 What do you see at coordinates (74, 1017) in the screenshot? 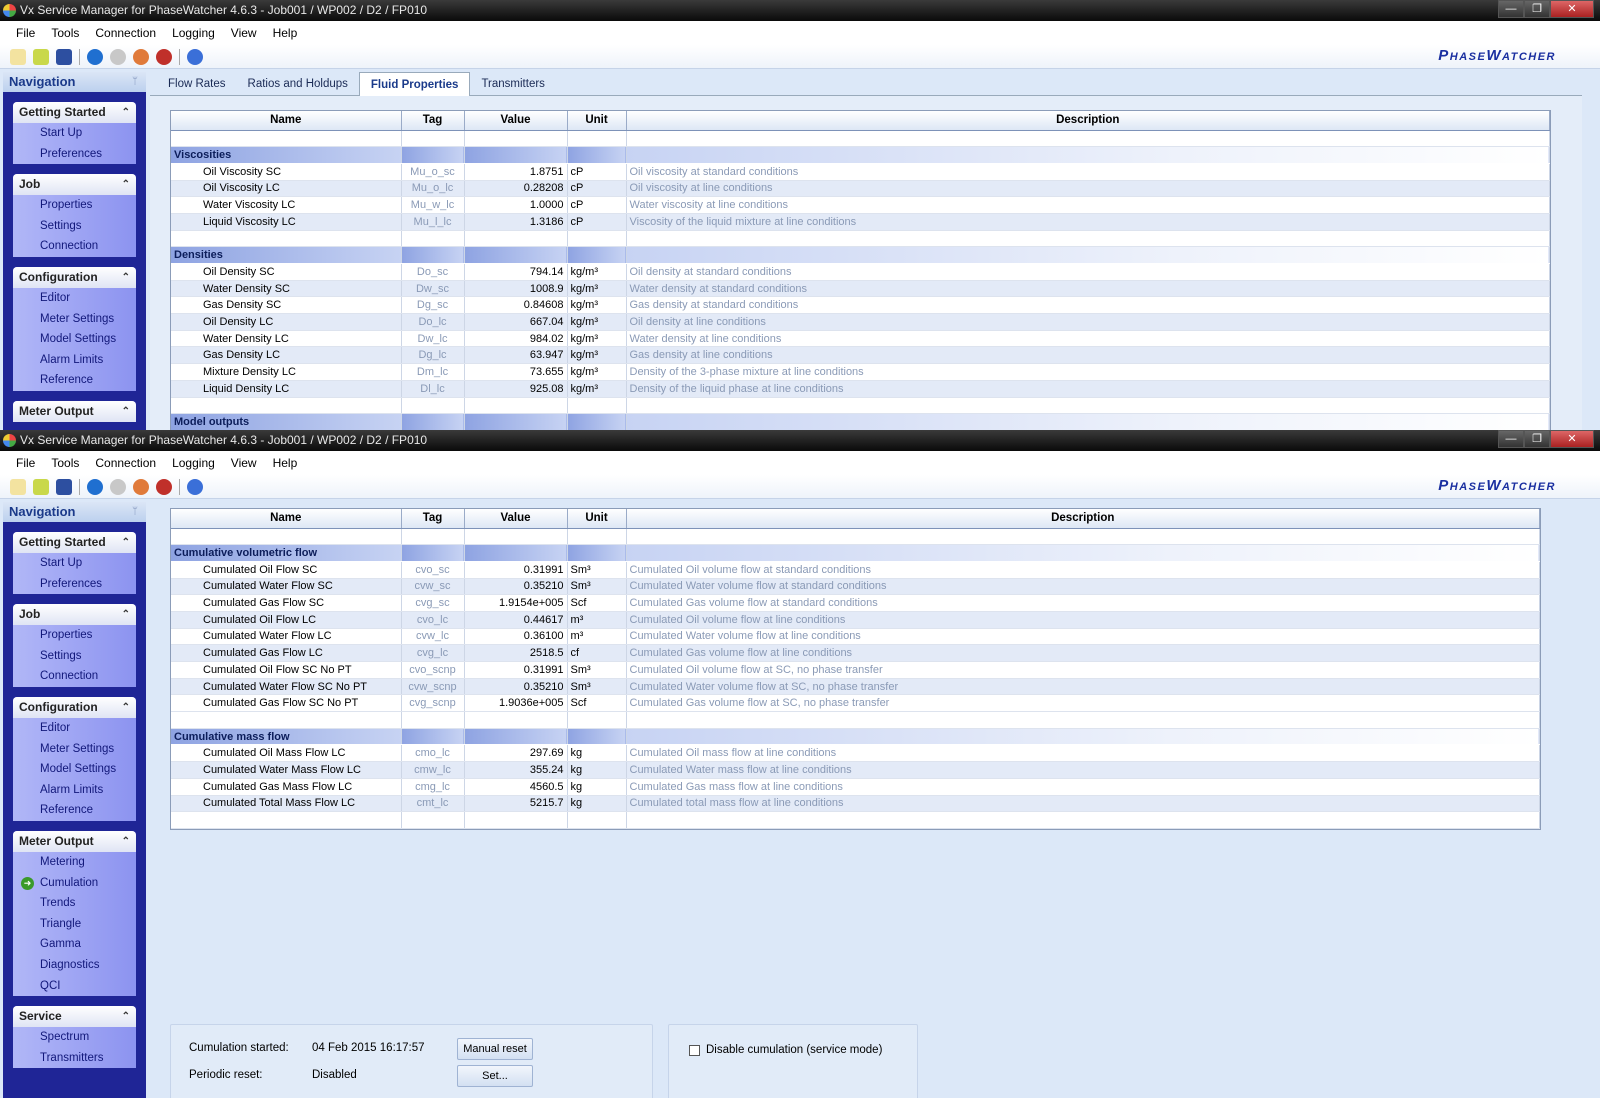
I see `nav-section-header: Service ⌃` at bounding box center [74, 1017].